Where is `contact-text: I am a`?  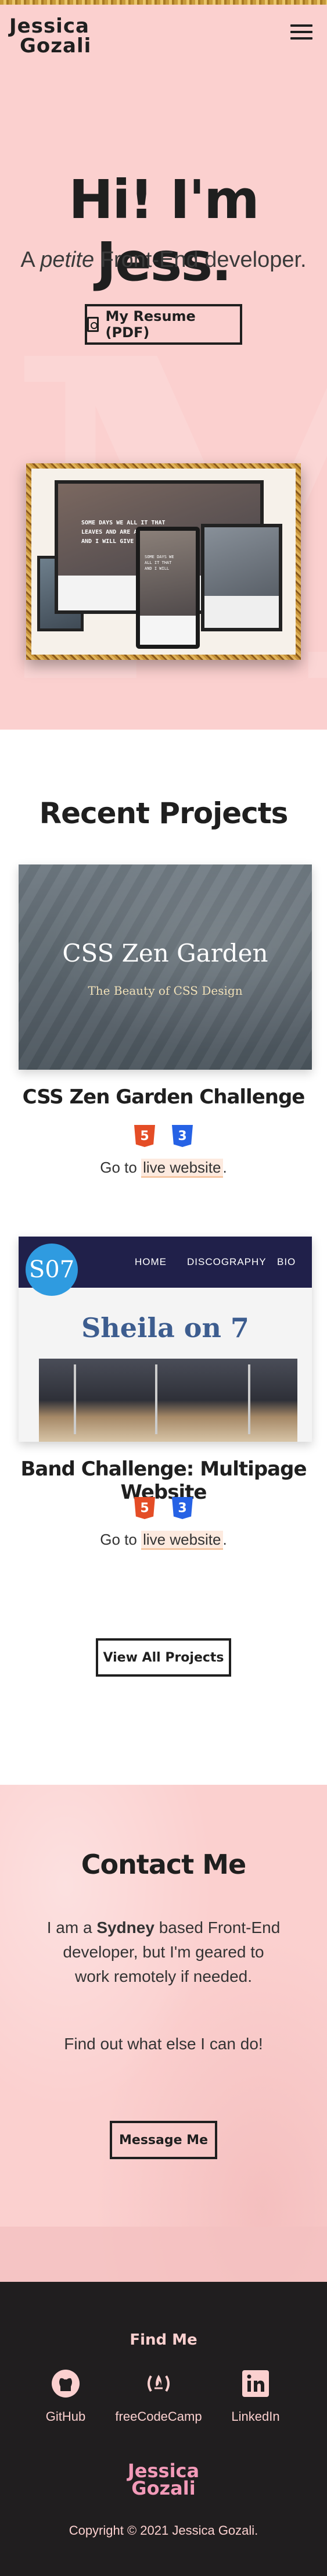
contact-text: I am a is located at coordinates (71, 1927).